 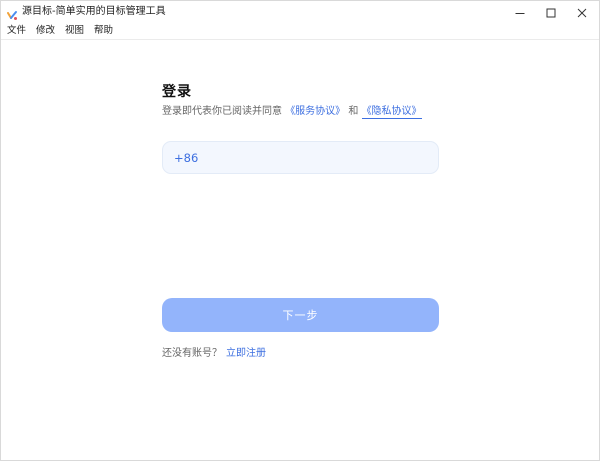 I want to click on service-agreement-link: 《服务协议》, so click(x=315, y=111).